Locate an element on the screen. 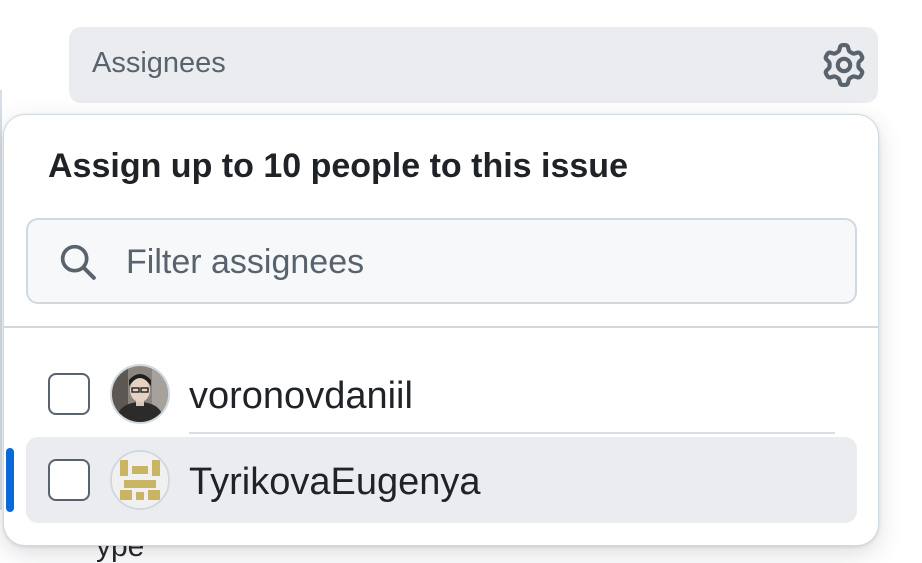  filter-assignees-input is located at coordinates (476, 262).